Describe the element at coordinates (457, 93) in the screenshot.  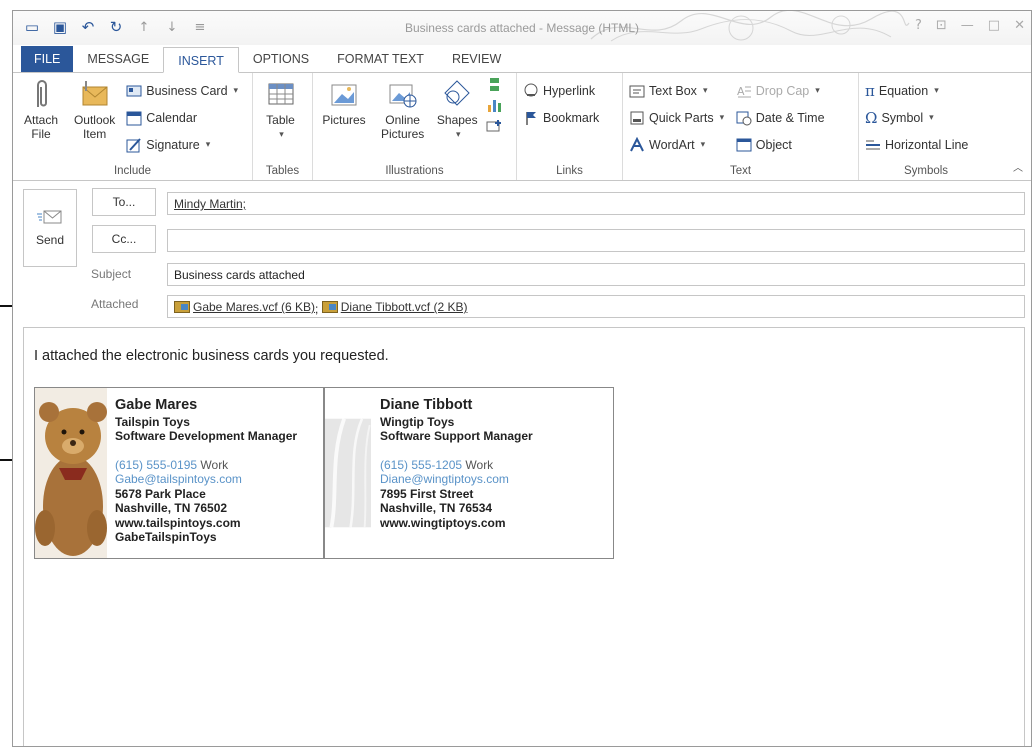
I see `shapes-icon` at that location.